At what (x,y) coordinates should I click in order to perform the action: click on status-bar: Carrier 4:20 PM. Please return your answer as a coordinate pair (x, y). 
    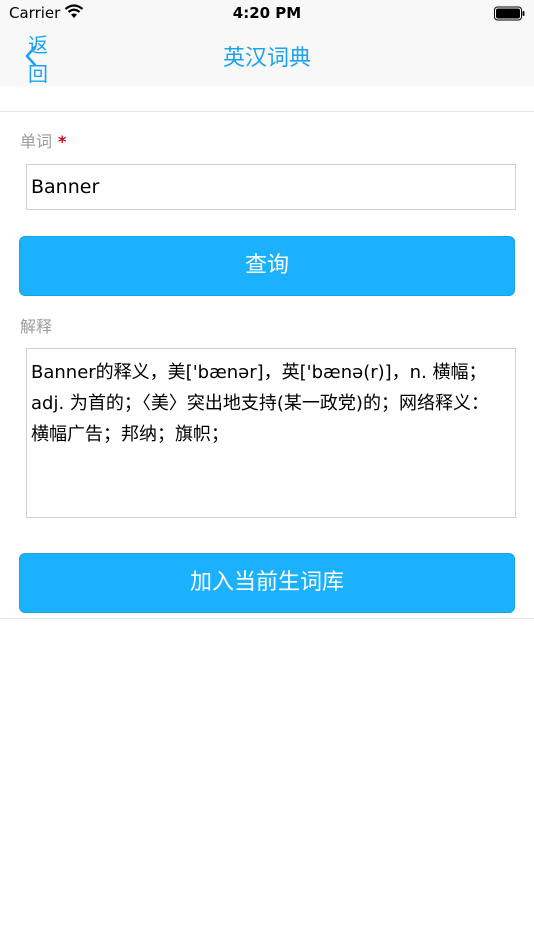
    Looking at the image, I should click on (267, 14).